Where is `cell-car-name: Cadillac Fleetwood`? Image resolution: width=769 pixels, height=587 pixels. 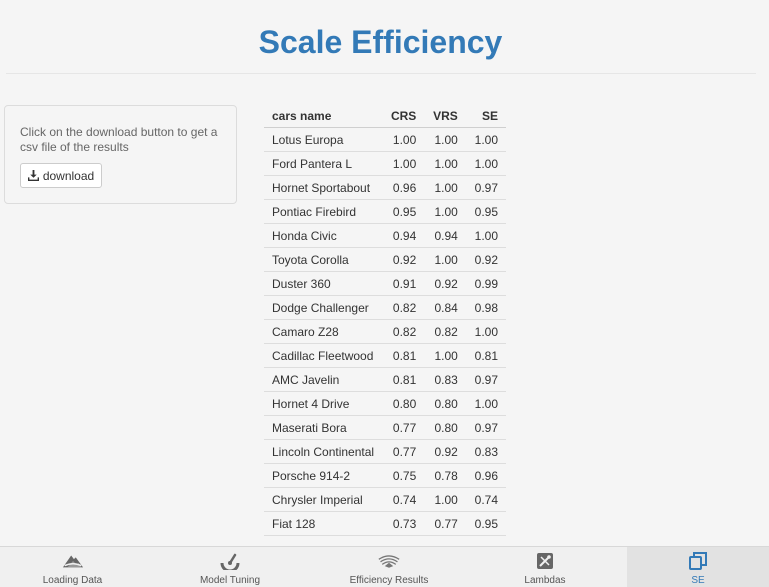
cell-car-name: Cadillac Fleetwood is located at coordinates (323, 355).